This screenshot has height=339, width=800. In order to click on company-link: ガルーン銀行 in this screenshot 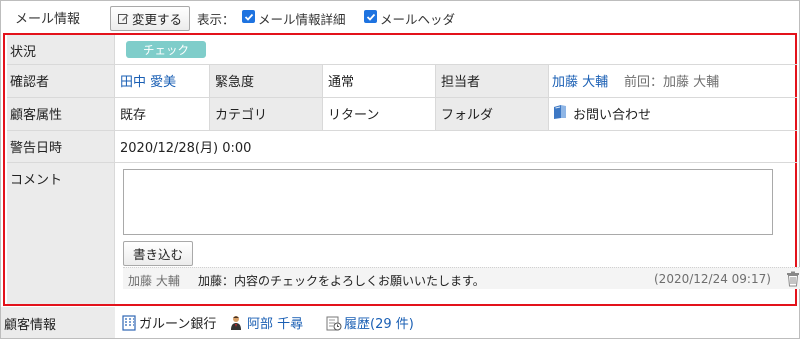, I will do `click(169, 322)`.